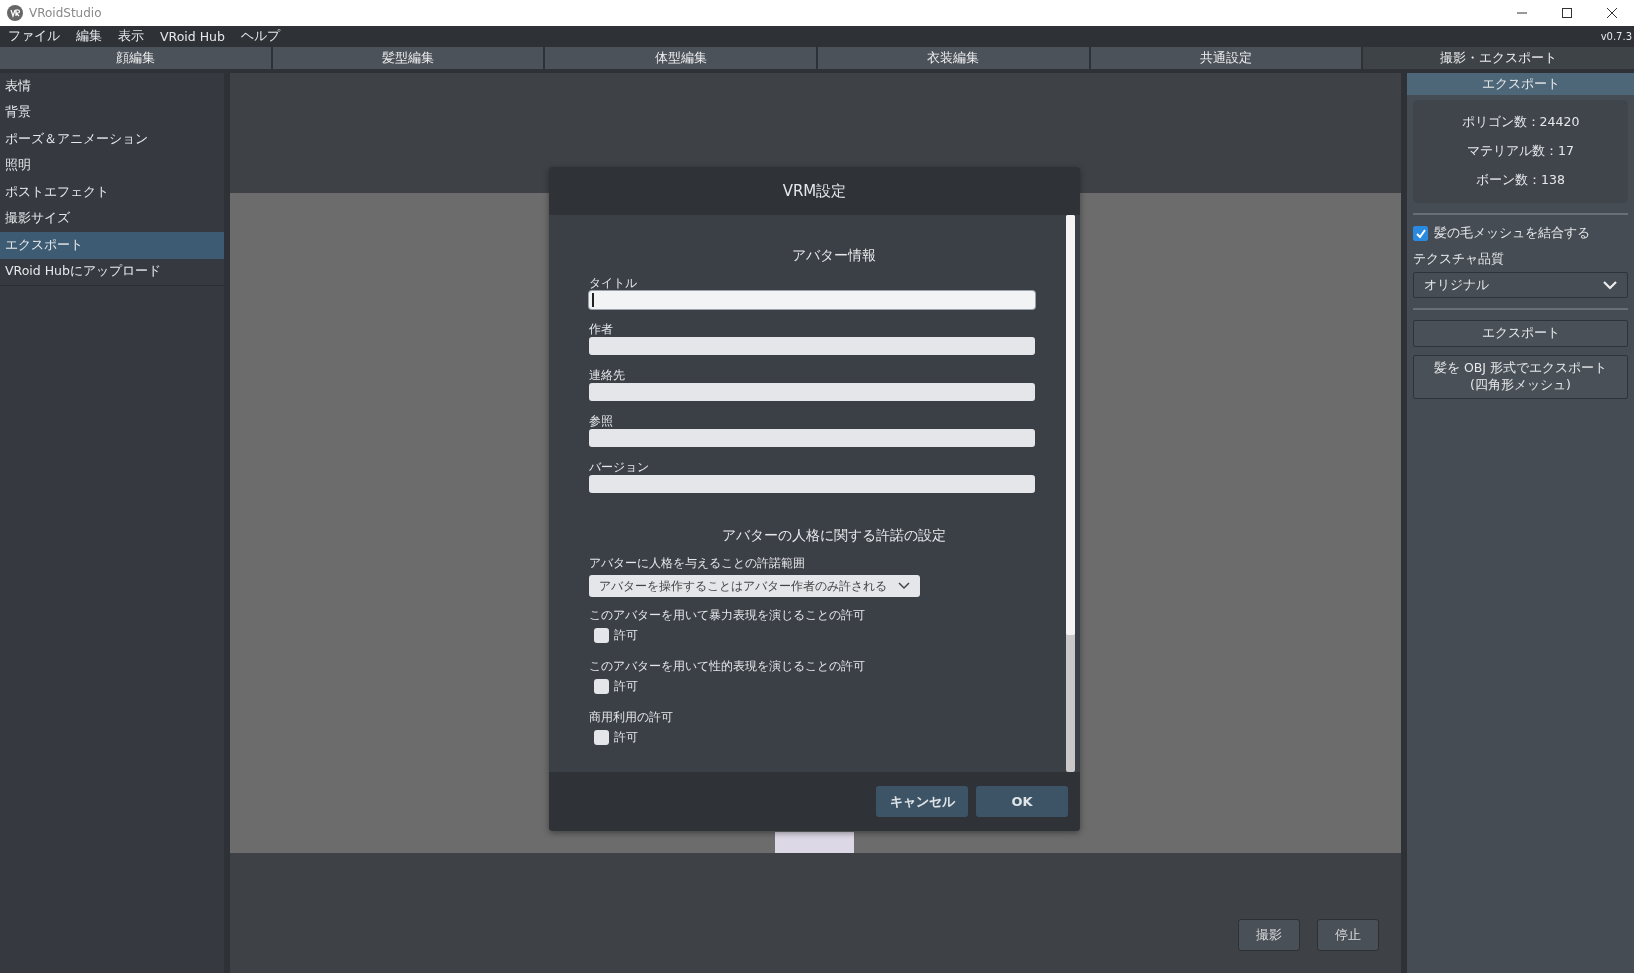 Image resolution: width=1634 pixels, height=973 pixels. Describe the element at coordinates (112, 165) in the screenshot. I see `sidebar-item: 照明` at that location.